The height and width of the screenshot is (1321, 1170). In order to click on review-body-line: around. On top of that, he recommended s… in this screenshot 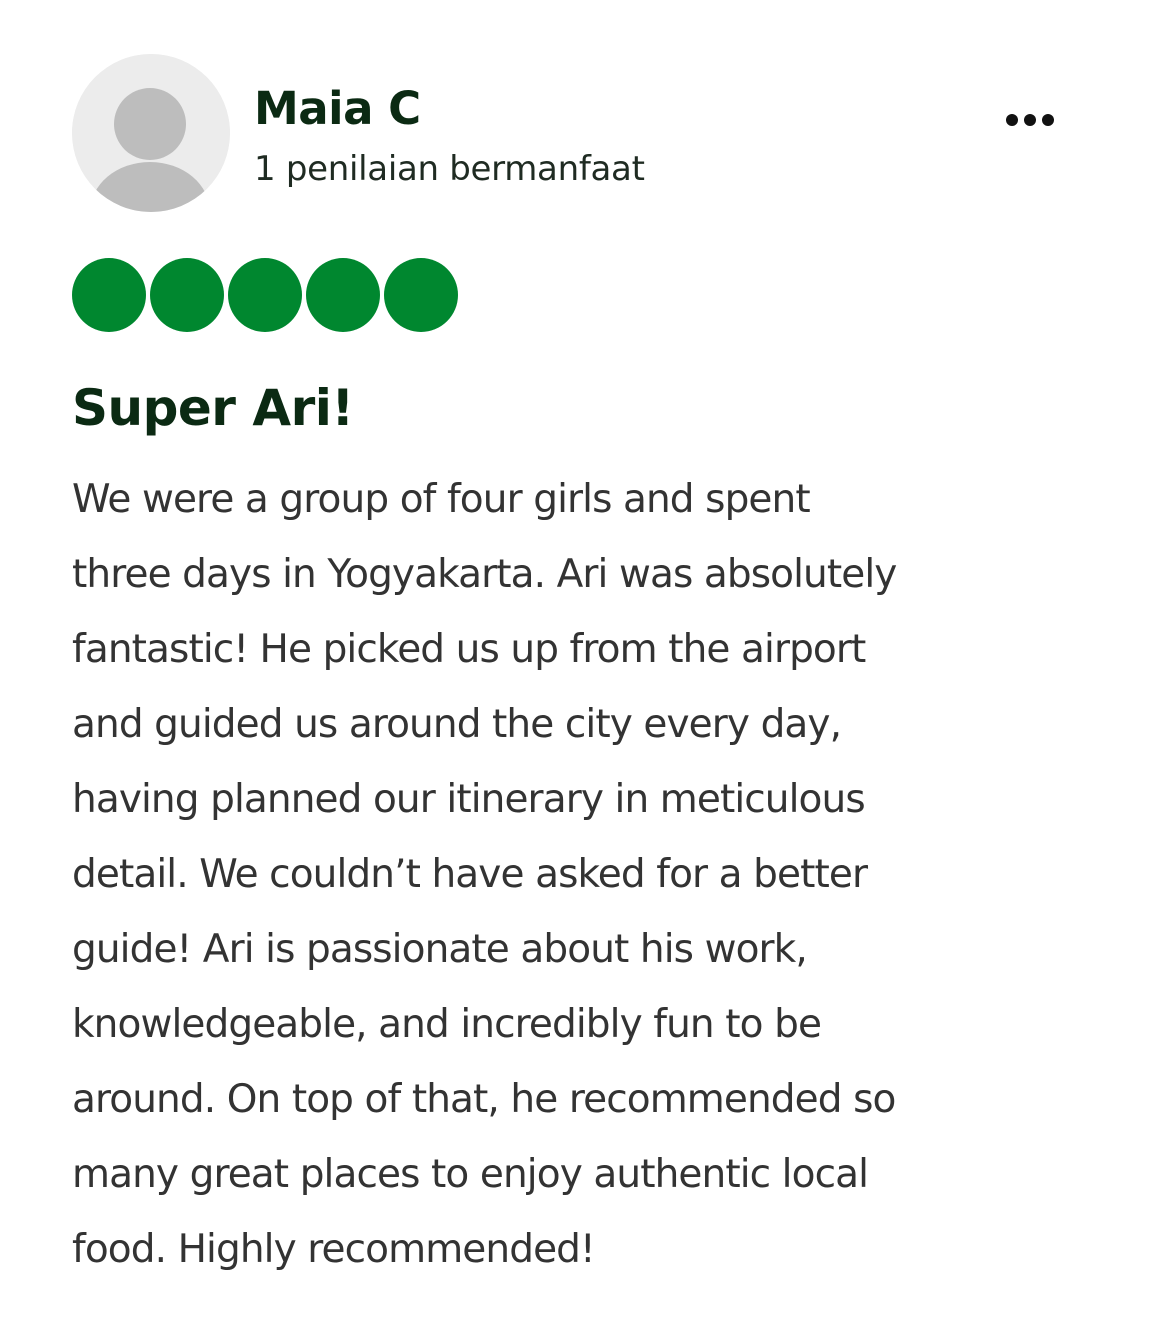, I will do `click(484, 1099)`.